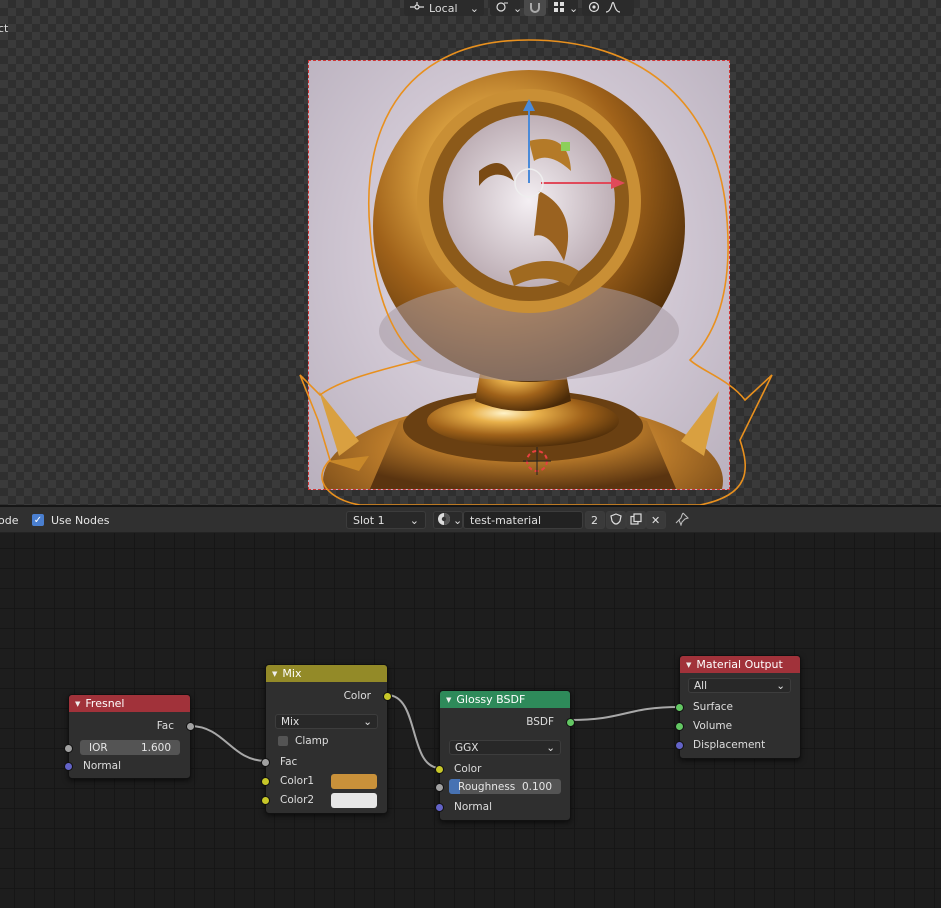 This screenshot has height=908, width=941. Describe the element at coordinates (417, 8) in the screenshot. I see `transform-orientation-icon` at that location.